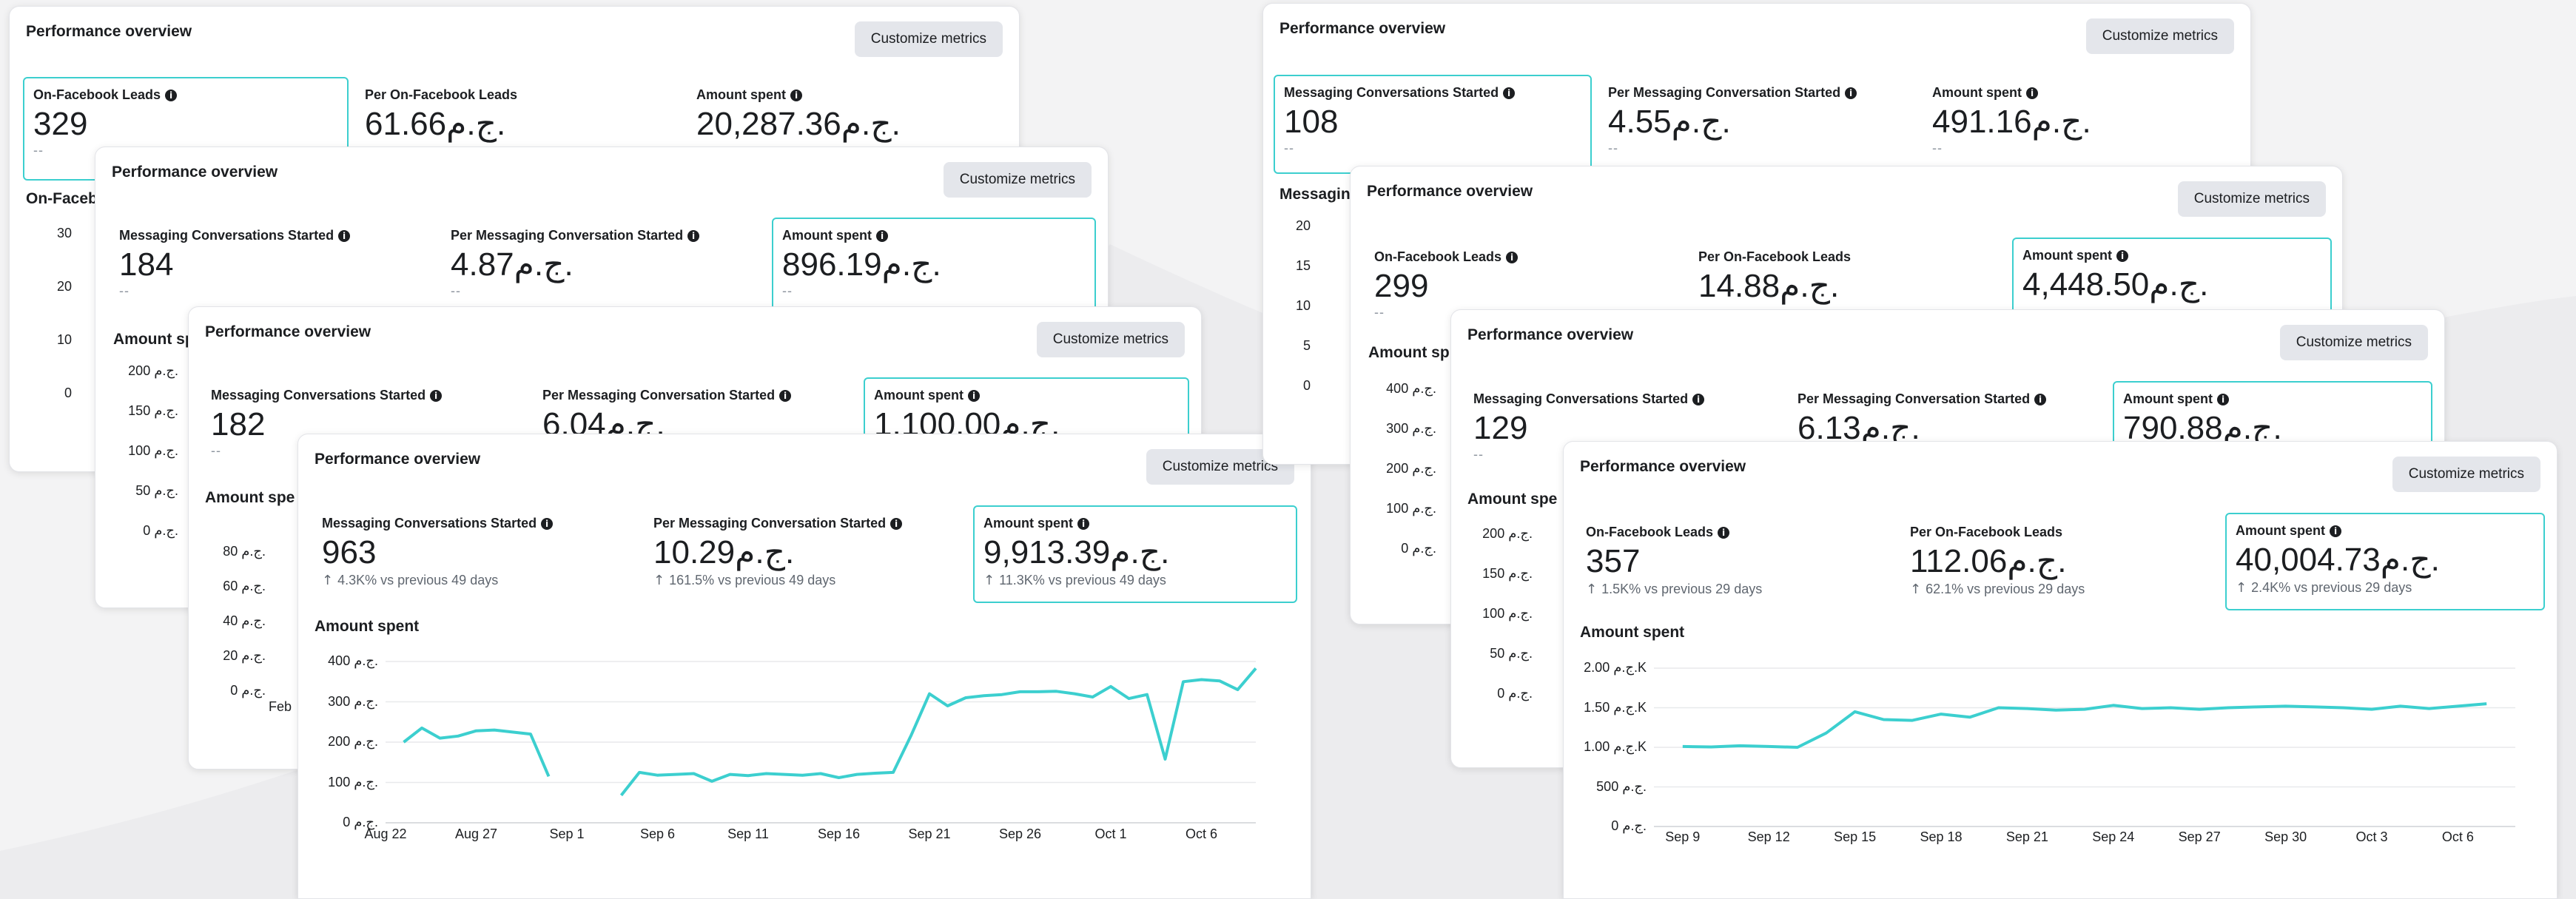 The image size is (2576, 899). Describe the element at coordinates (2115, 285) in the screenshot. I see `metric-value: 4,448.50ج.م.` at that location.